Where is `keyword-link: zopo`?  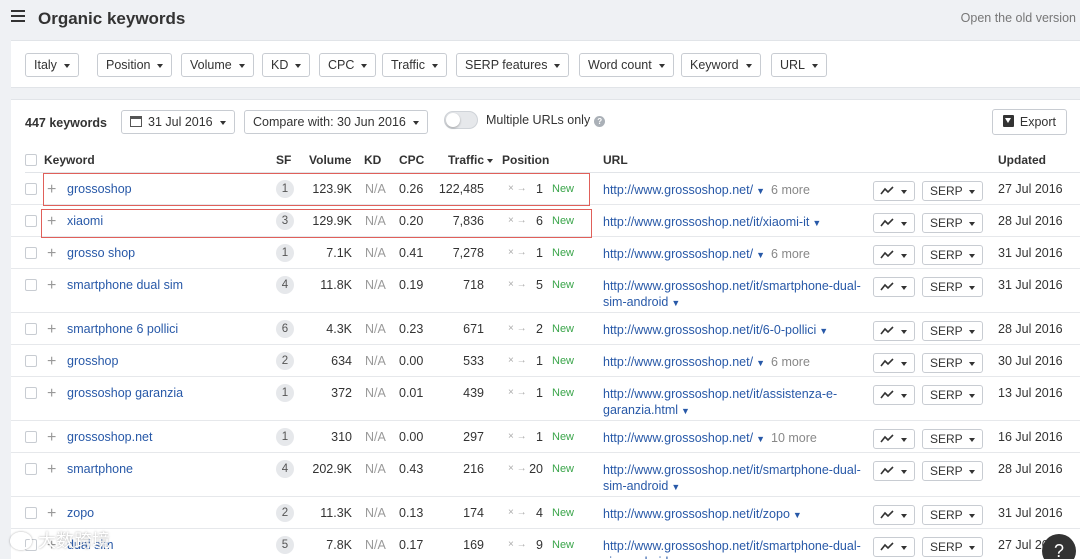 keyword-link: zopo is located at coordinates (80, 513).